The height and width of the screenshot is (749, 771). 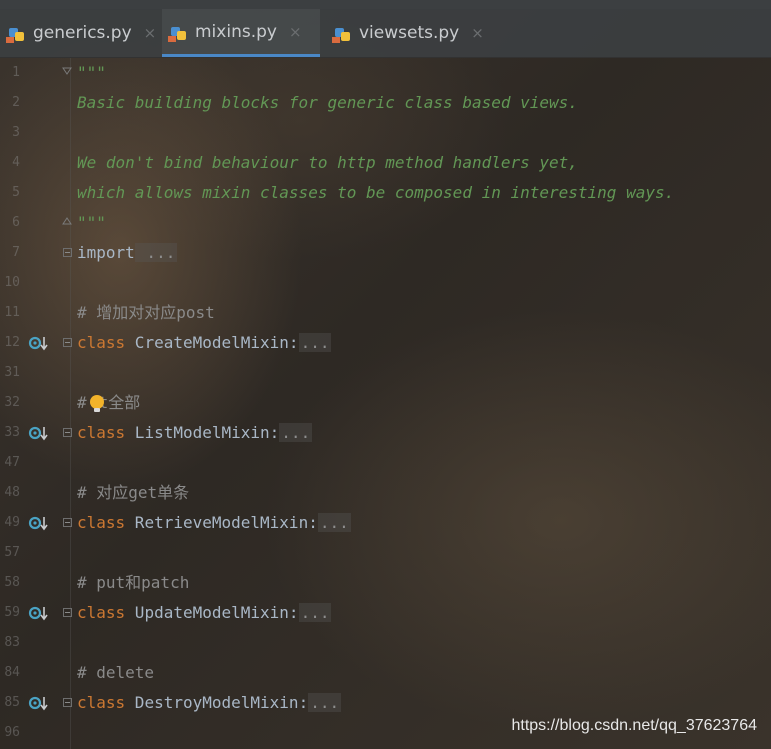 I want to click on line-number: 49, so click(x=12, y=522).